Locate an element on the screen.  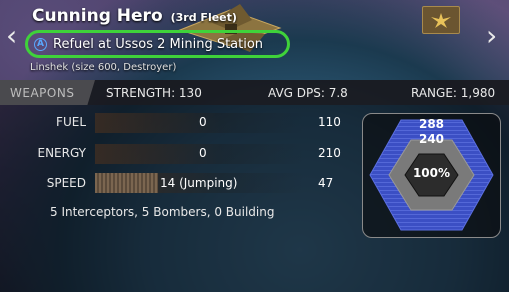
speed-label: SPEED is located at coordinates (66, 183).